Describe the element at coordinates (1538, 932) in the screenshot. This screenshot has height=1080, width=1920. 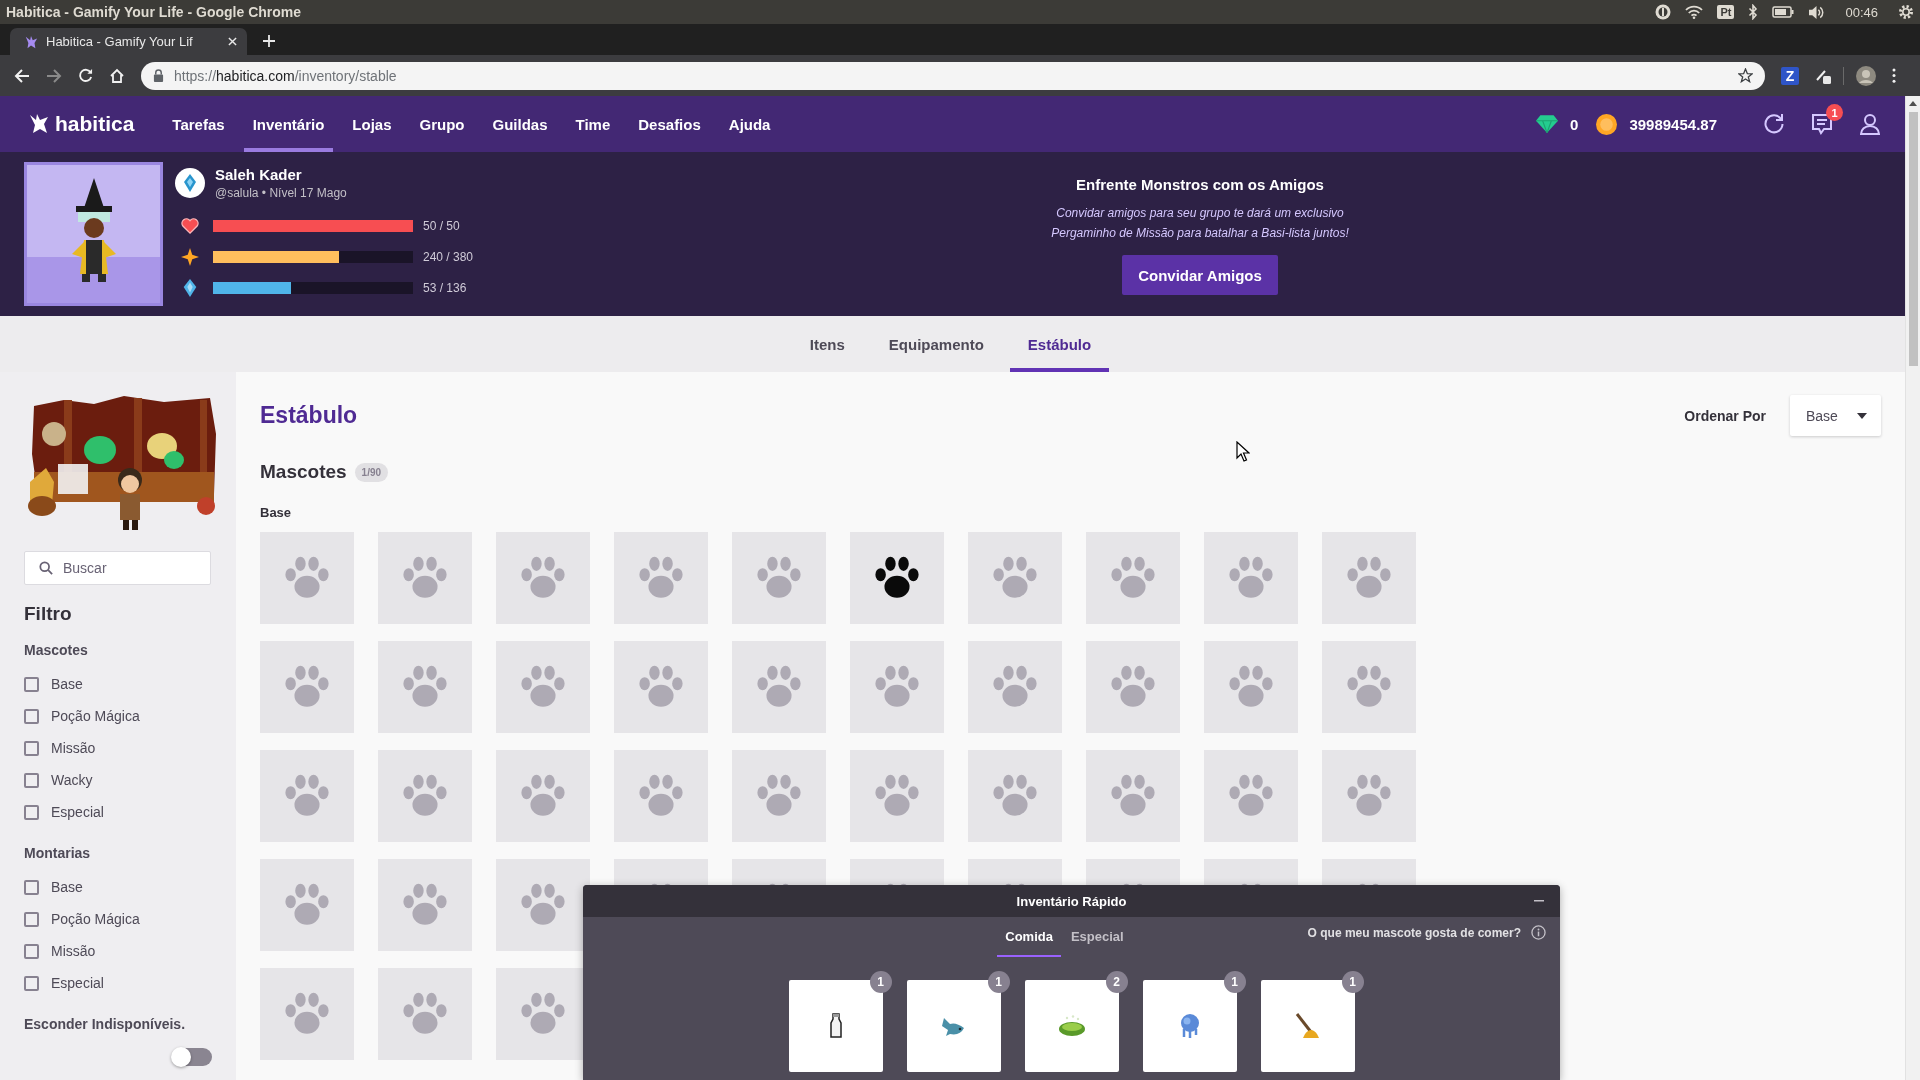
I see `info-icon` at that location.